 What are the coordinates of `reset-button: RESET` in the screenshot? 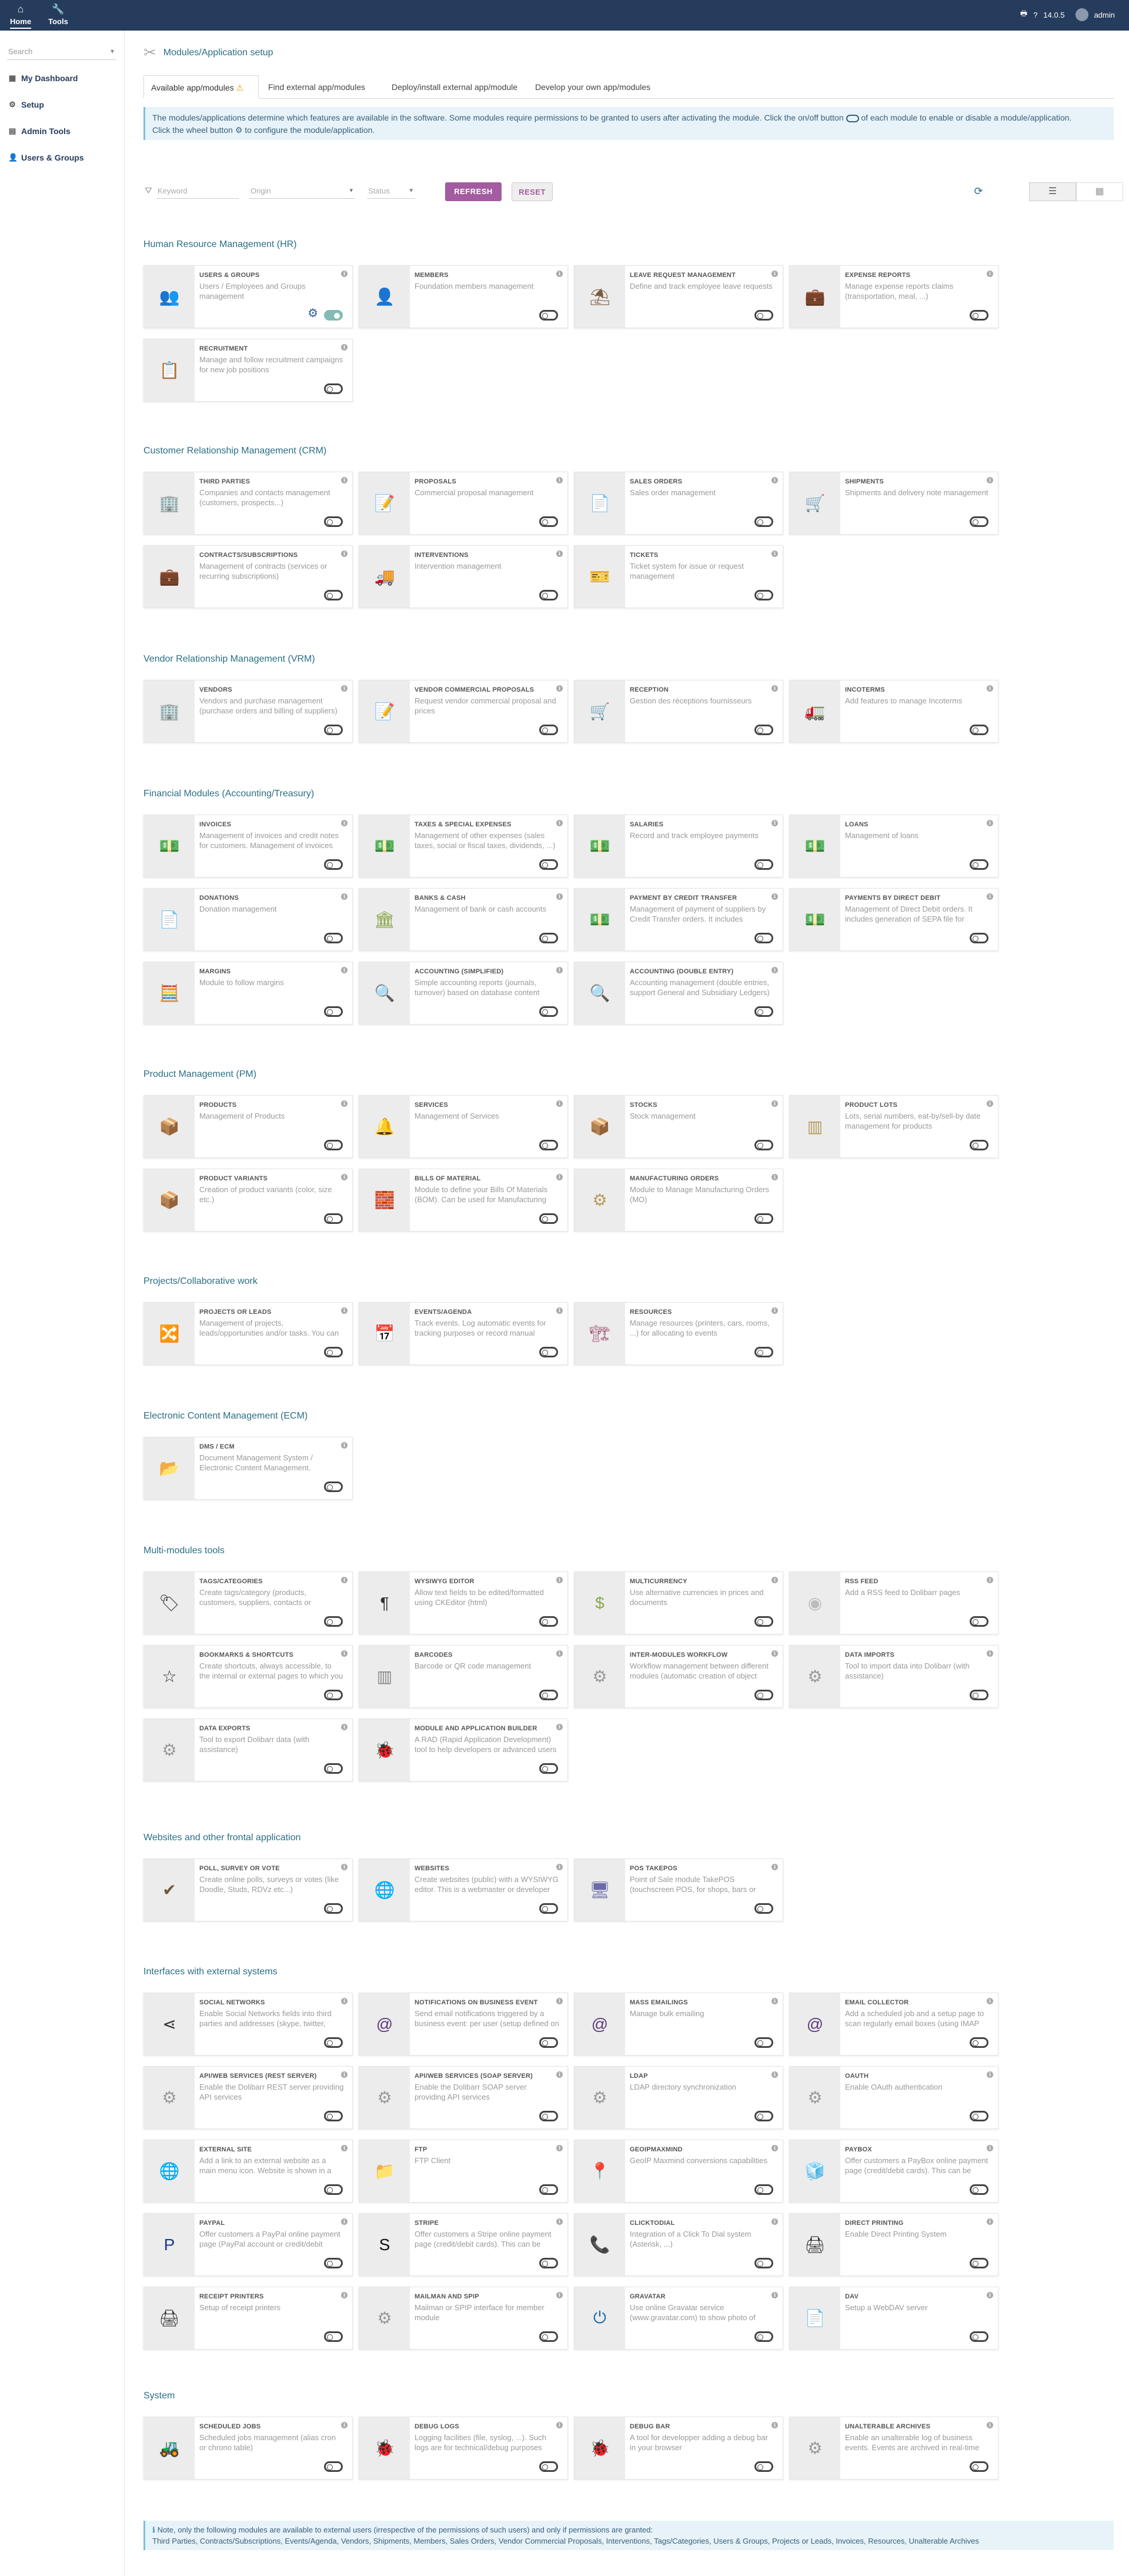 It's located at (532, 191).